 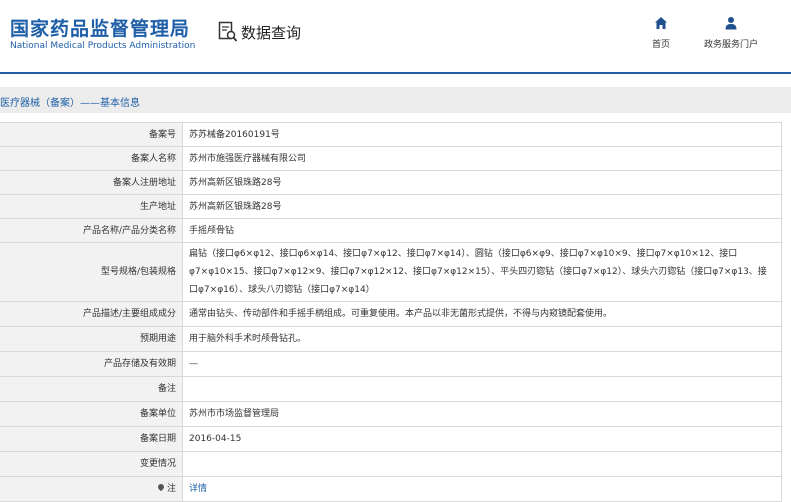 I want to click on table-row: 备案人名称 苏州市施强医疗器械有限公司, so click(x=391, y=158).